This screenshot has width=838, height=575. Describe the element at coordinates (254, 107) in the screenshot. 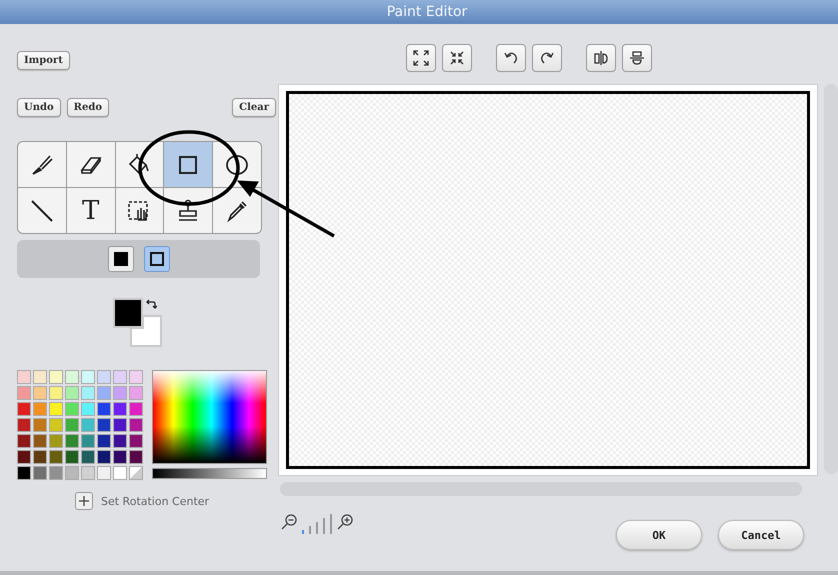

I see `clear-button: Clear` at that location.